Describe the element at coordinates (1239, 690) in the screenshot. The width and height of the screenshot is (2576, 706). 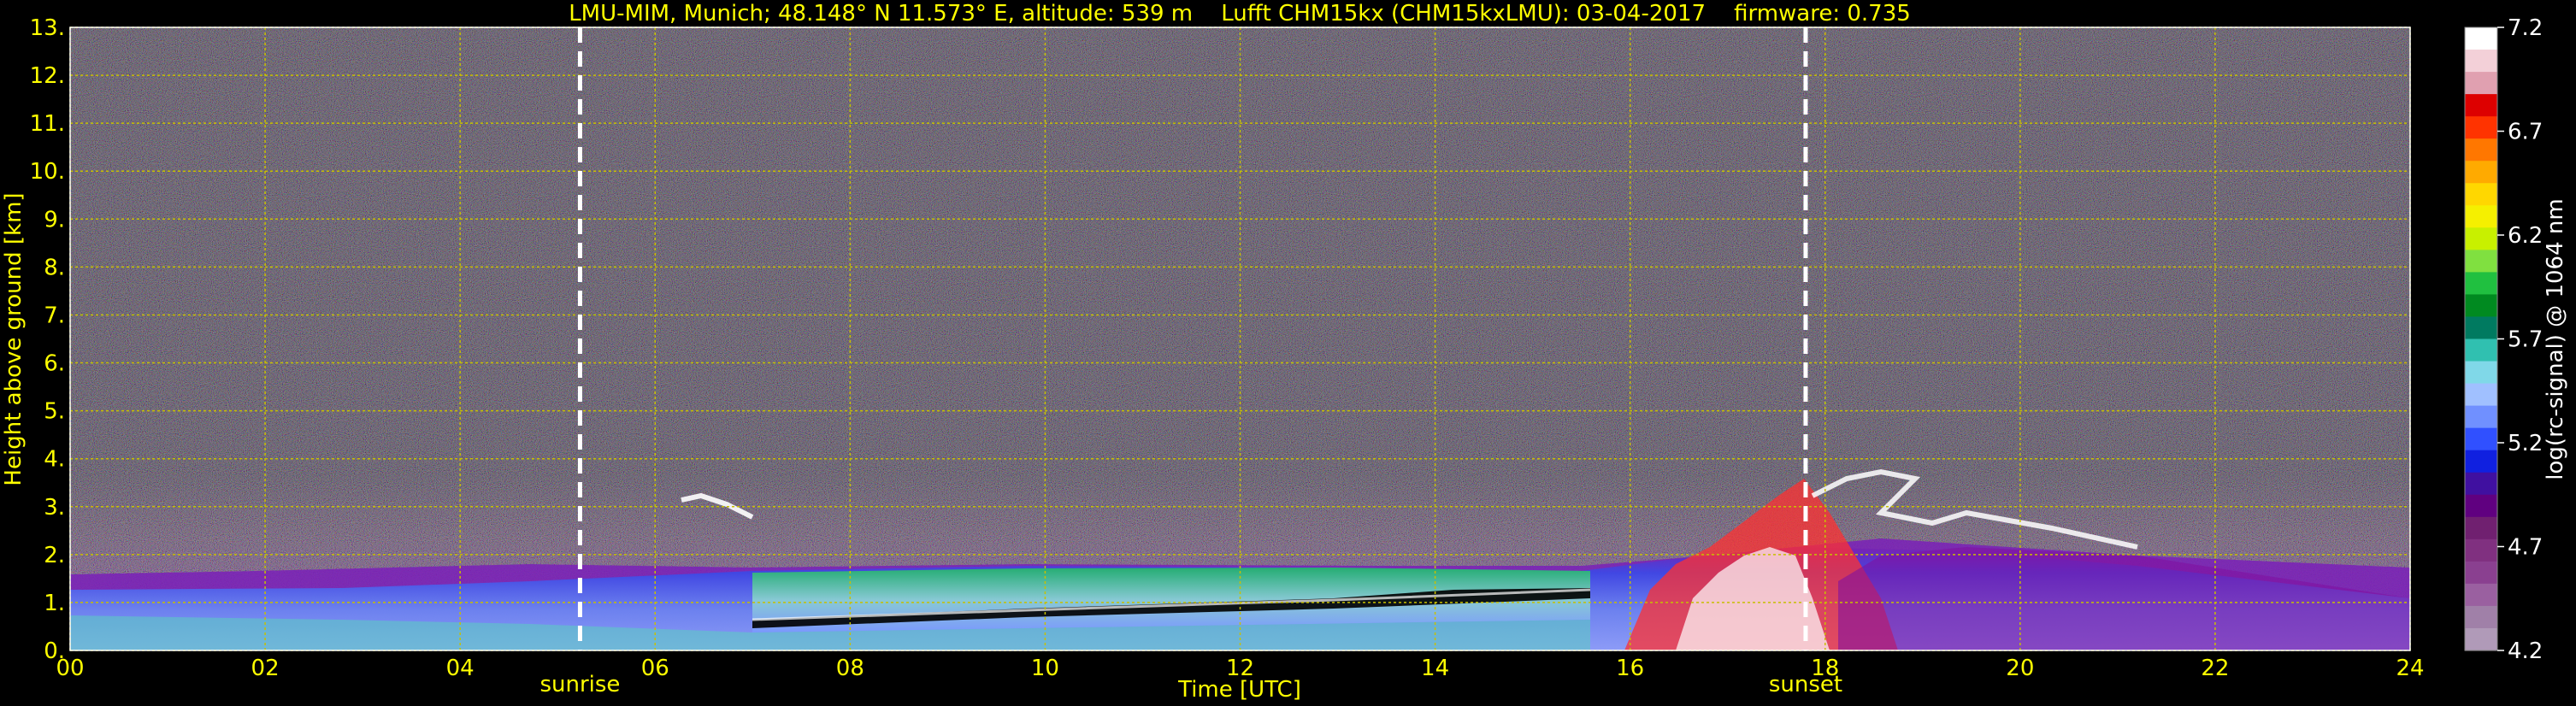
I see `x-axis-label: Time [UTC]` at that location.